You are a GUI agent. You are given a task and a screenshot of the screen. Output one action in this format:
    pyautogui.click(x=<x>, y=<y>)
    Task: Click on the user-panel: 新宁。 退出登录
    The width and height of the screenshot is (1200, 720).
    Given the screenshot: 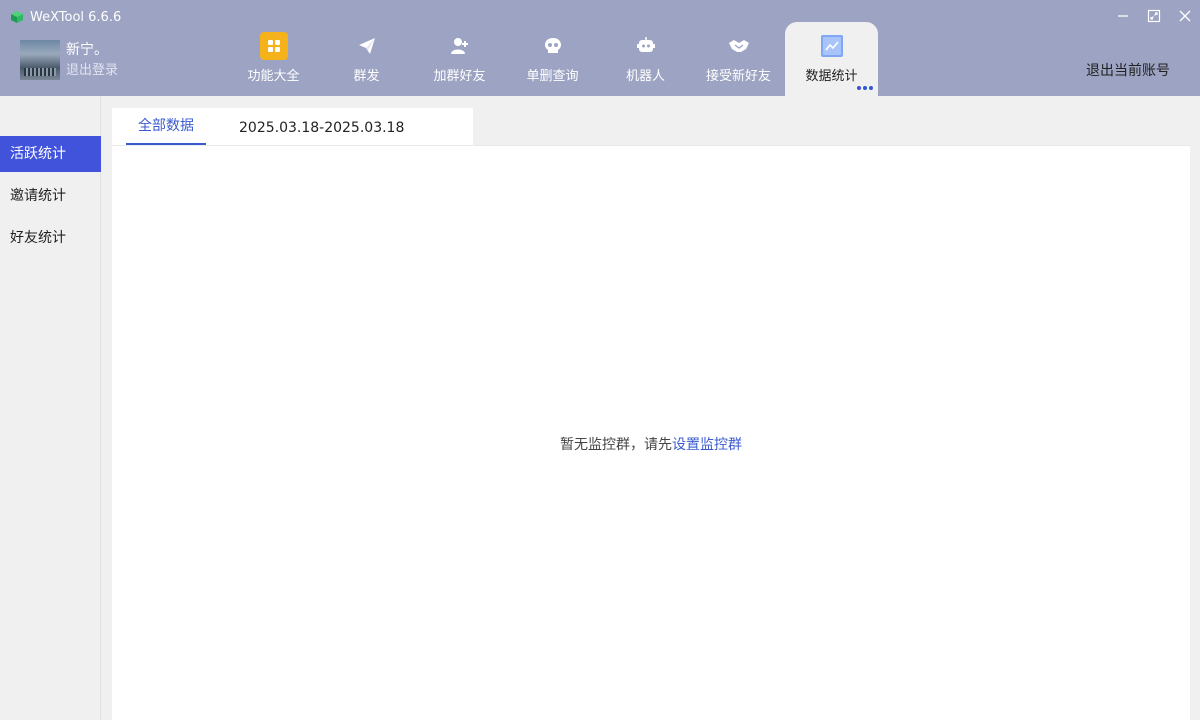 What is the action you would take?
    pyautogui.click(x=69, y=60)
    